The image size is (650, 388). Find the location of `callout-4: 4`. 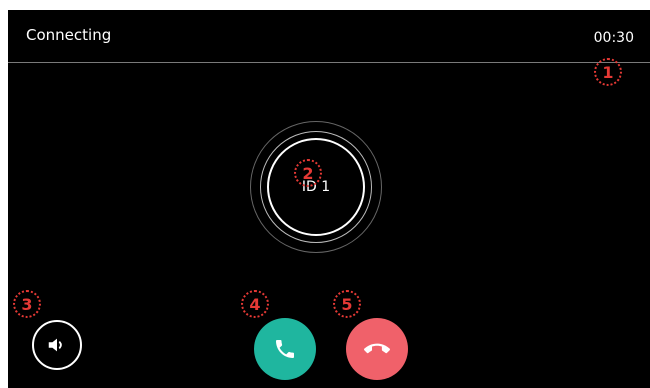

callout-4: 4 is located at coordinates (255, 304).